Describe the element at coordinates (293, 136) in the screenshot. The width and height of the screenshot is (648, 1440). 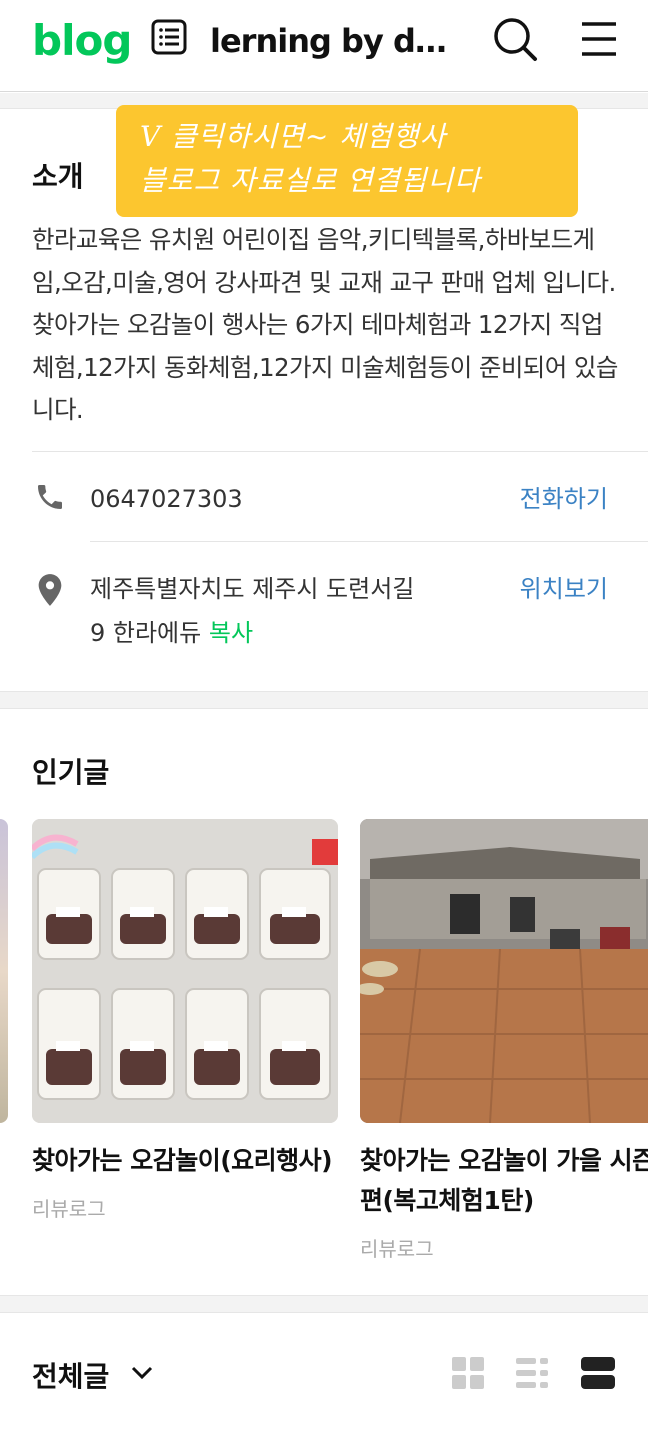
I see `sticky-note-line1: V 클릭하시면~ 체험행사` at that location.